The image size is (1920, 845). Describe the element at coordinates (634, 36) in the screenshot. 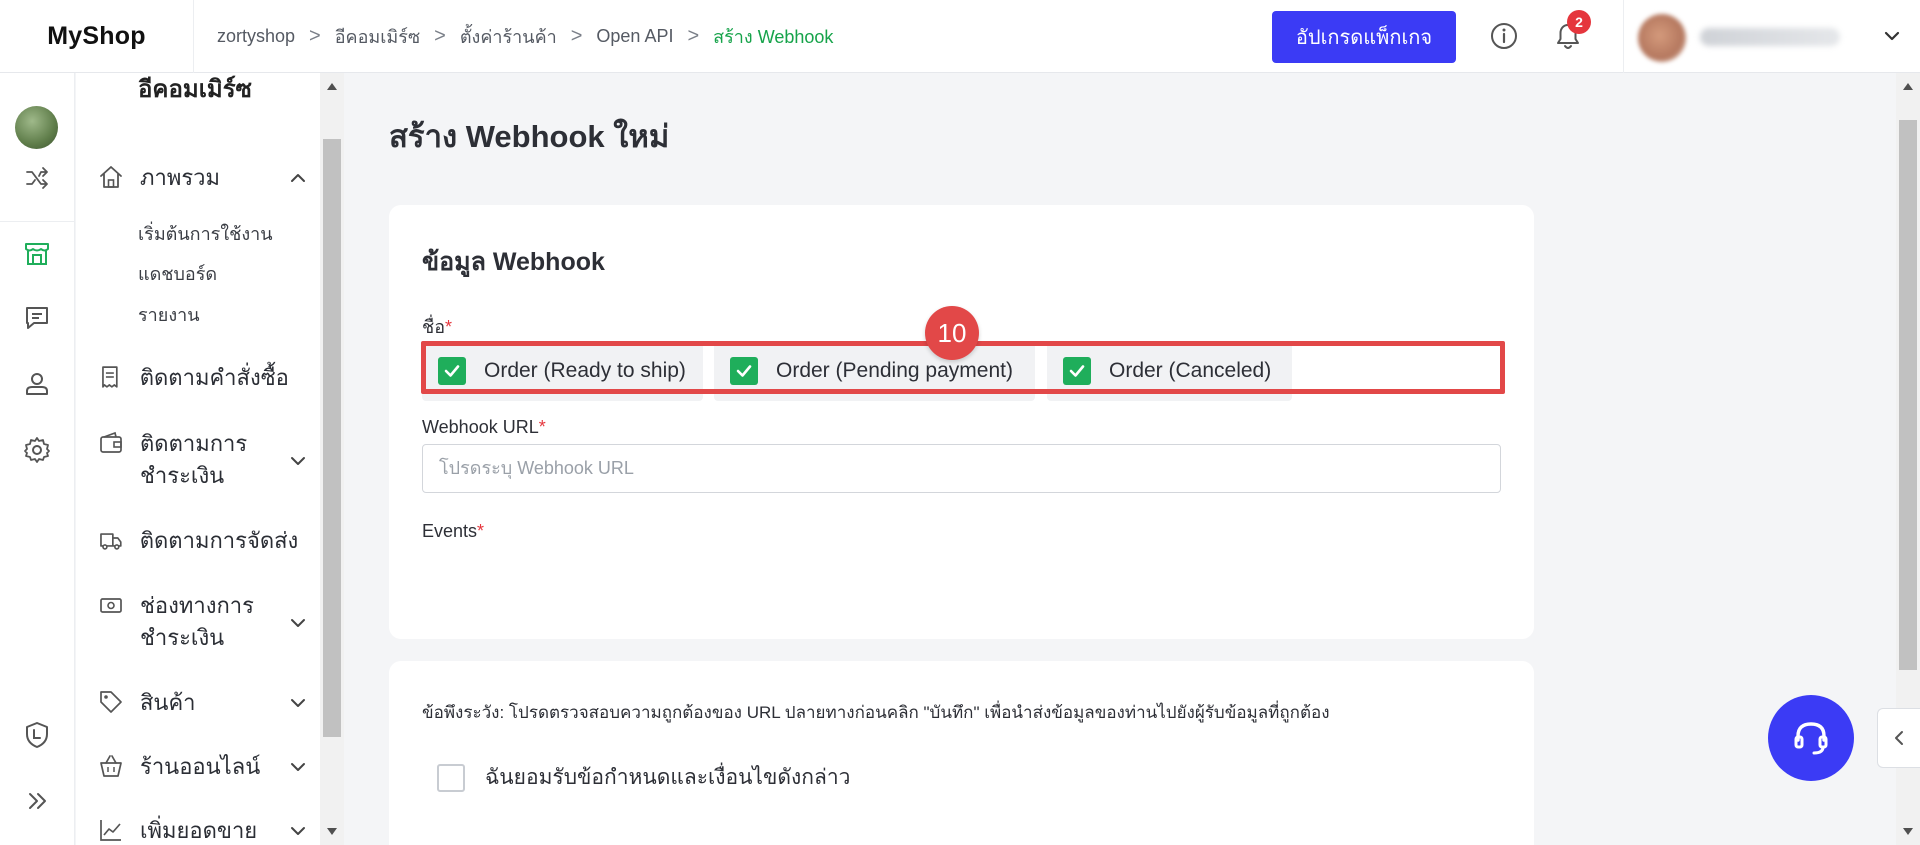

I see `breadcrumb-item-open-api: Open API` at that location.